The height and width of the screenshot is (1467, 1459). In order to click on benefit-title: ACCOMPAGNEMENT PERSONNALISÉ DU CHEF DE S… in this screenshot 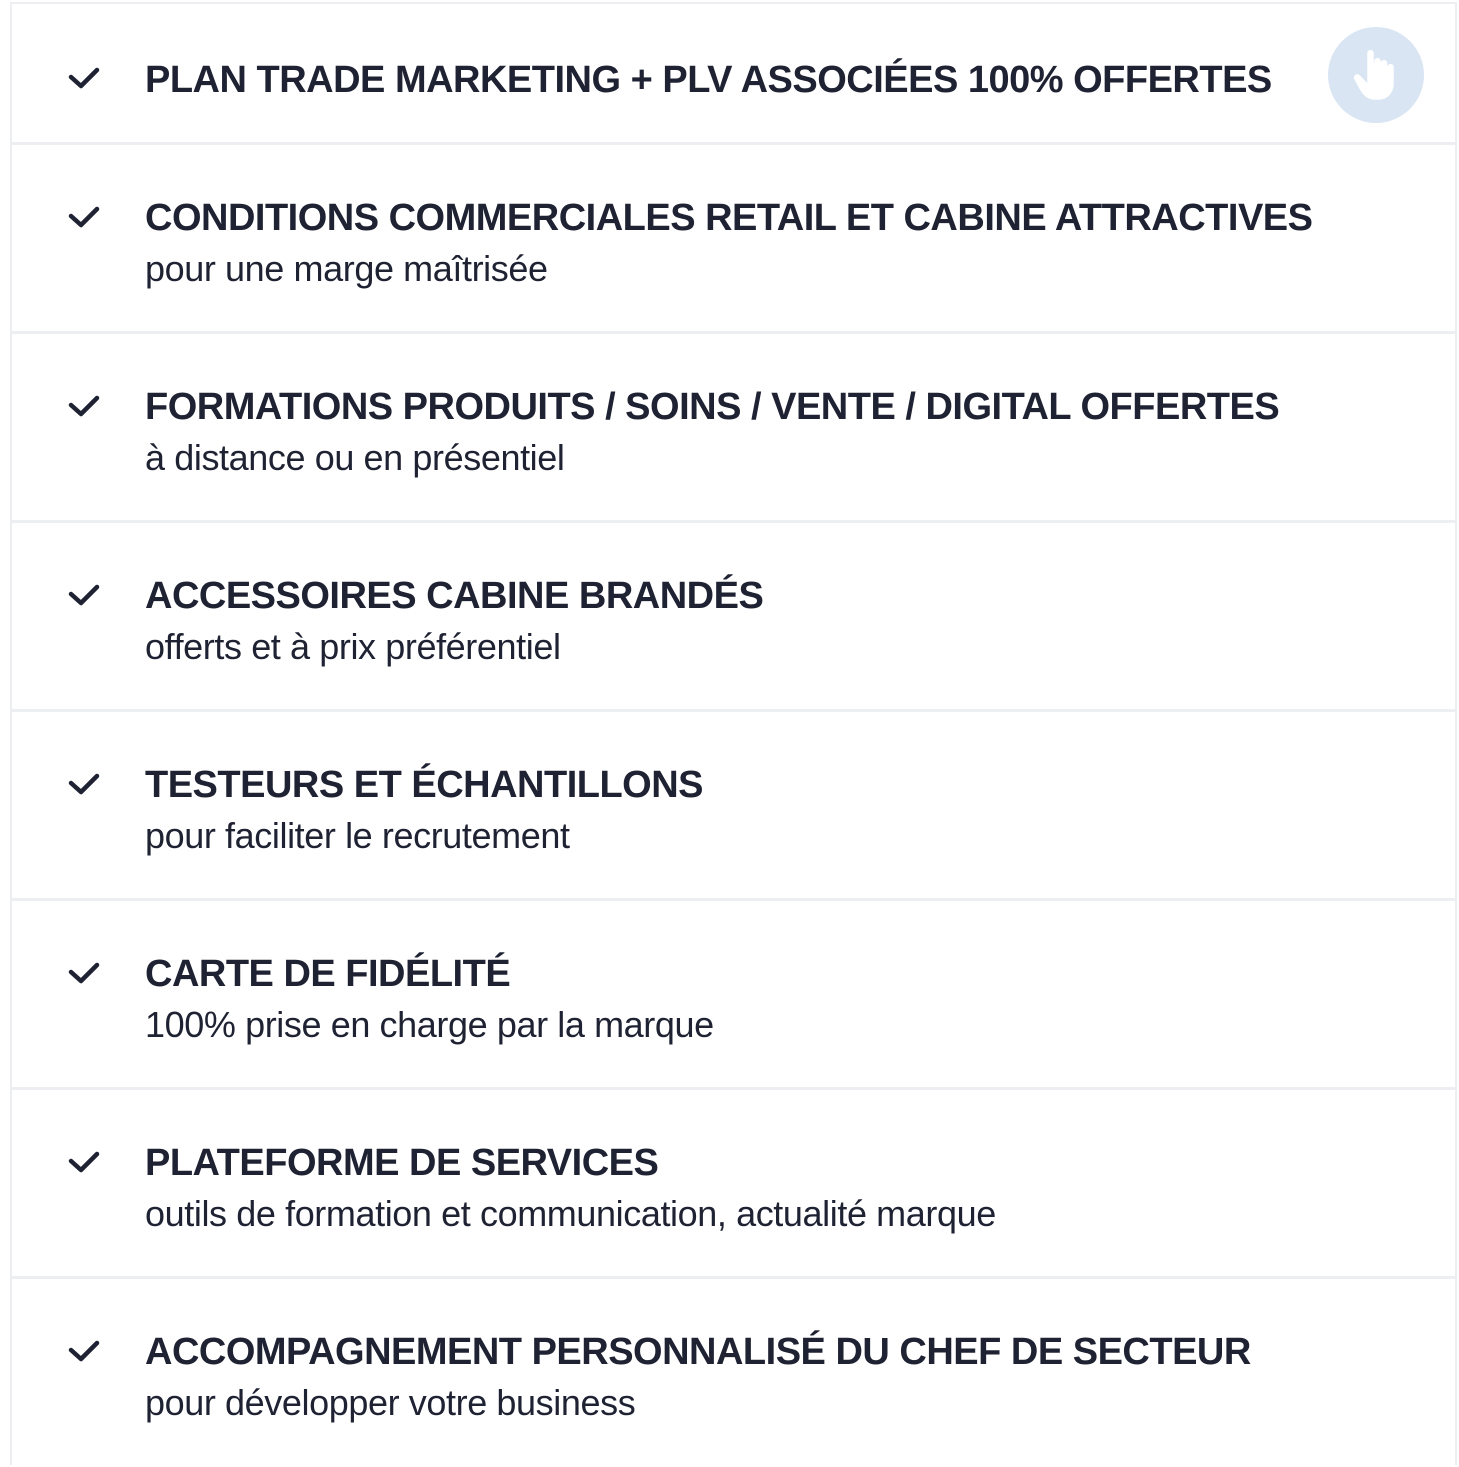, I will do `click(698, 1352)`.